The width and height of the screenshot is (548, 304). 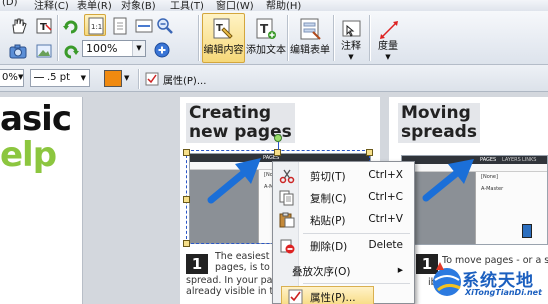 What do you see at coordinates (328, 199) in the screenshot?
I see `menu-item-label: 复制(C)` at bounding box center [328, 199].